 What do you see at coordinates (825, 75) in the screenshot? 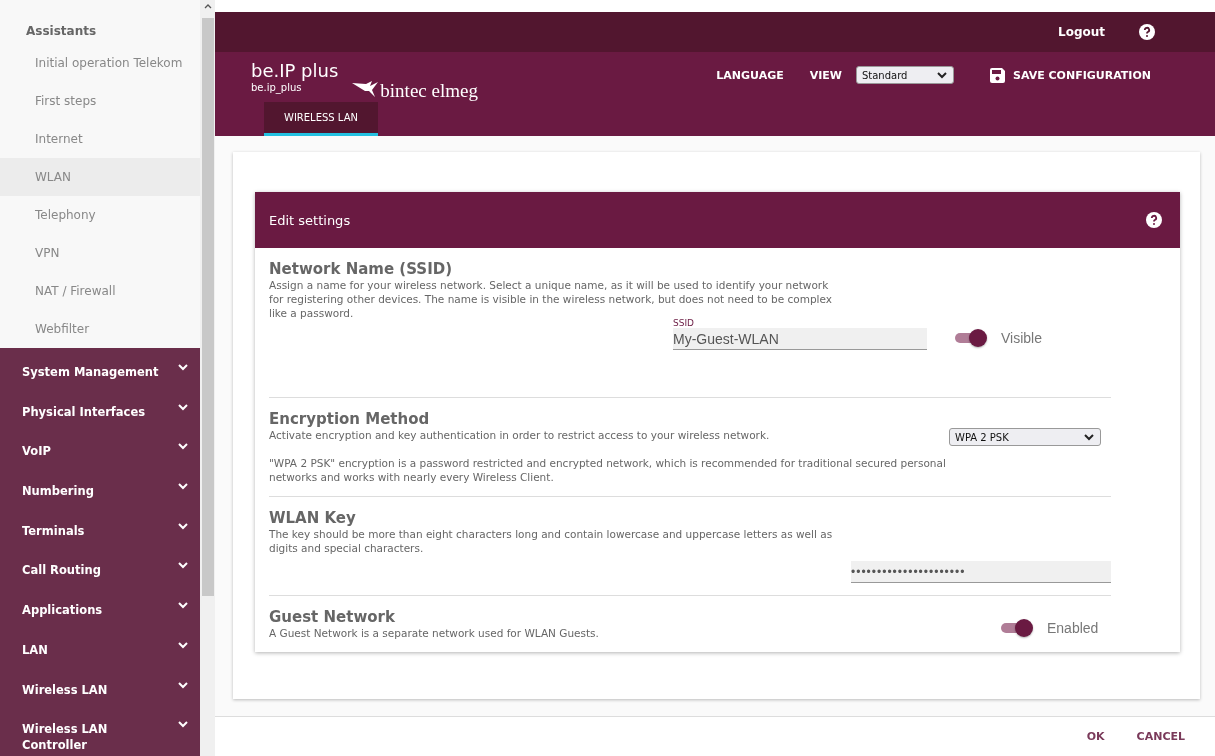
I see `view-label: VIEW` at bounding box center [825, 75].